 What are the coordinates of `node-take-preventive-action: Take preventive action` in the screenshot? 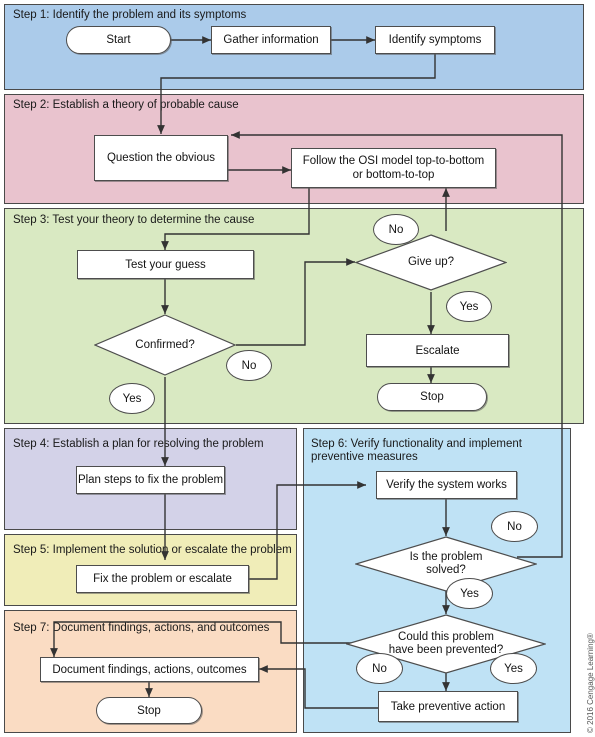 It's located at (448, 706).